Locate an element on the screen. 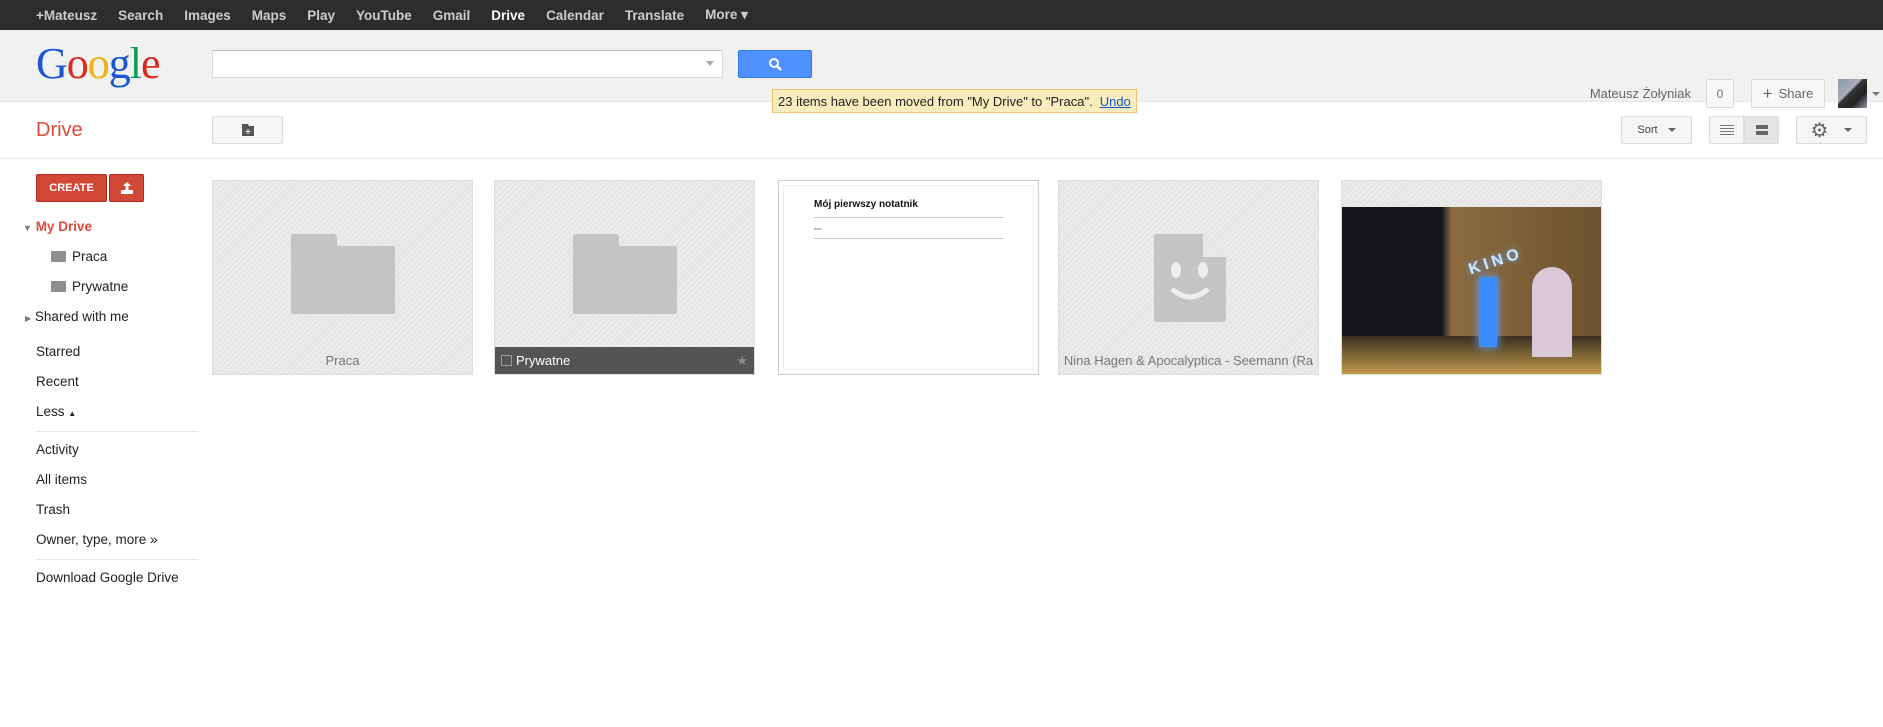 The image size is (1883, 727). grid-view-button is located at coordinates (1761, 130).